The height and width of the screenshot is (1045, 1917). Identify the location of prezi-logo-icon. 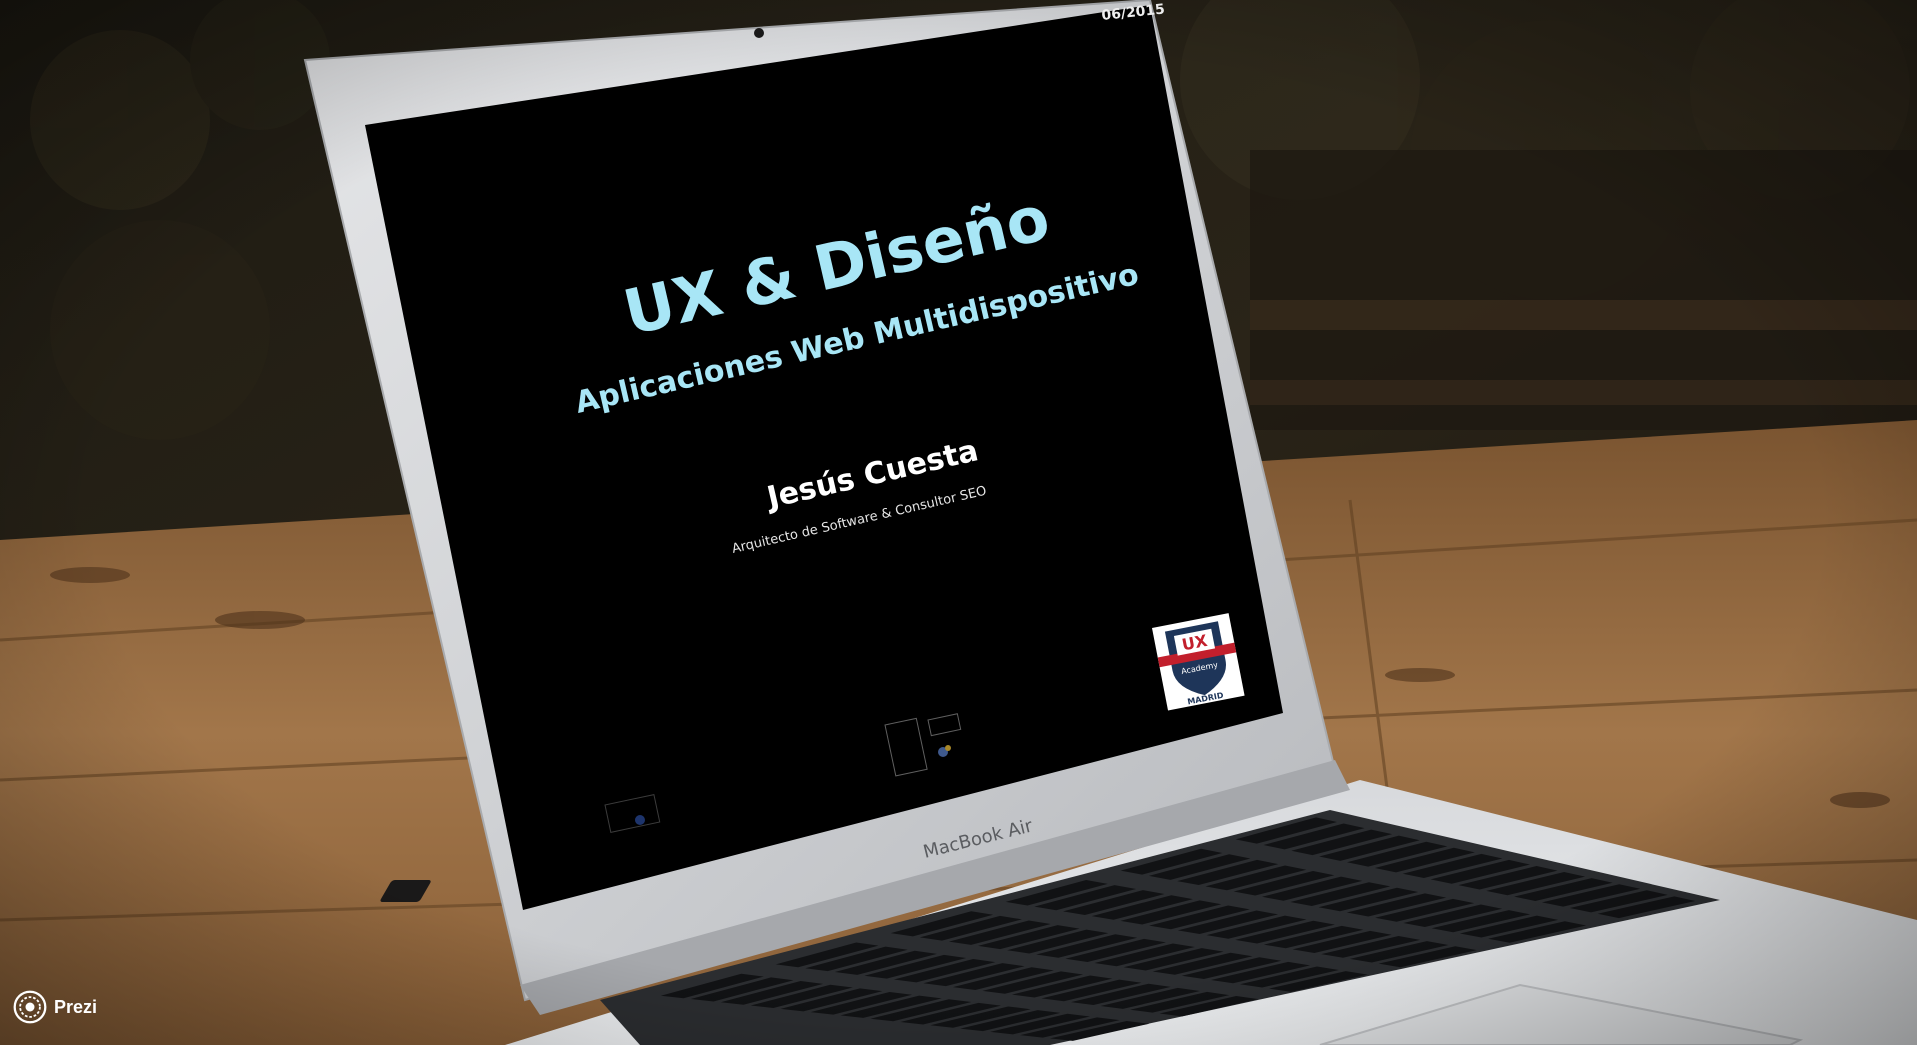
(30, 1007).